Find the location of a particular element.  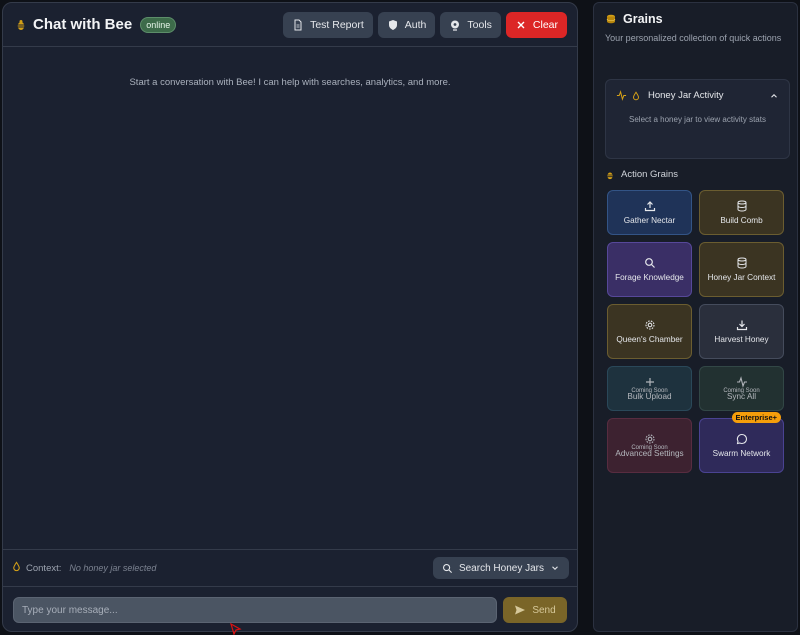

status-badge: online is located at coordinates (158, 24).